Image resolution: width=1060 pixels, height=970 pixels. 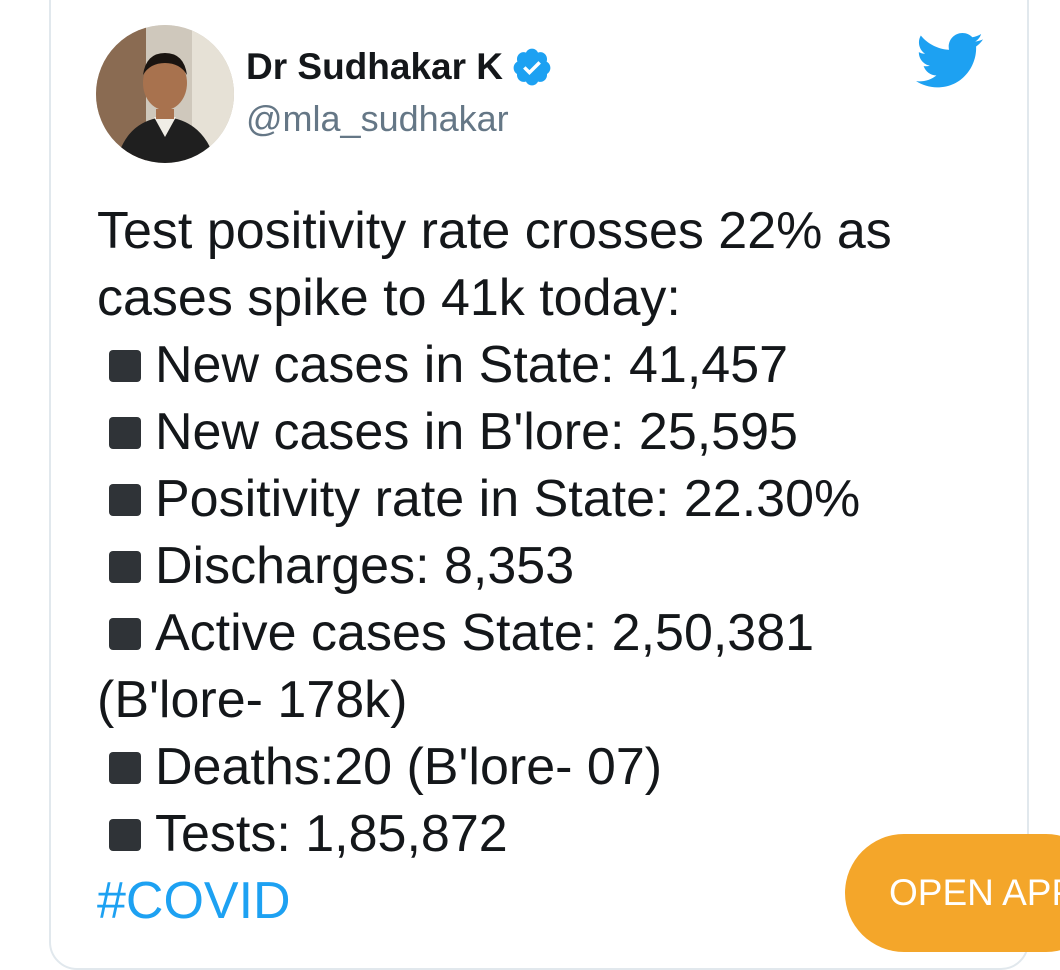 I want to click on stat-discharges: Discharges: 8,353, so click(x=365, y=566).